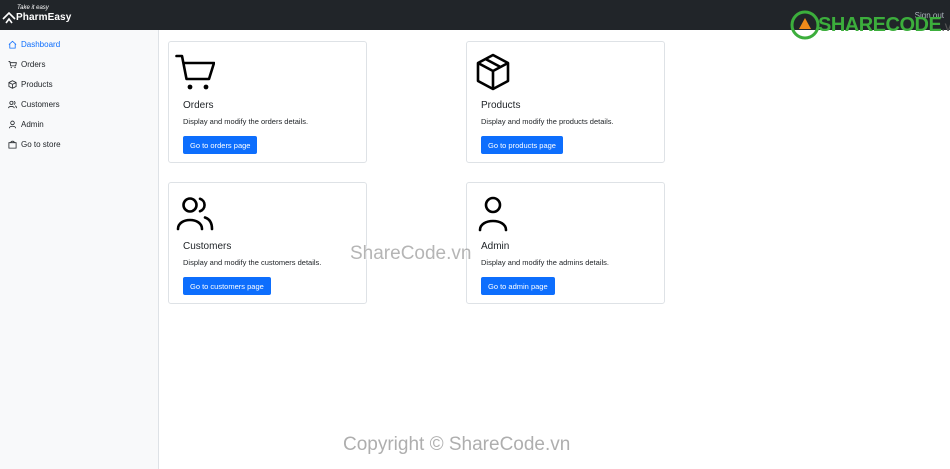 The image size is (950, 469). I want to click on brand-logo: Take it easy PharmEasy, so click(45, 15).